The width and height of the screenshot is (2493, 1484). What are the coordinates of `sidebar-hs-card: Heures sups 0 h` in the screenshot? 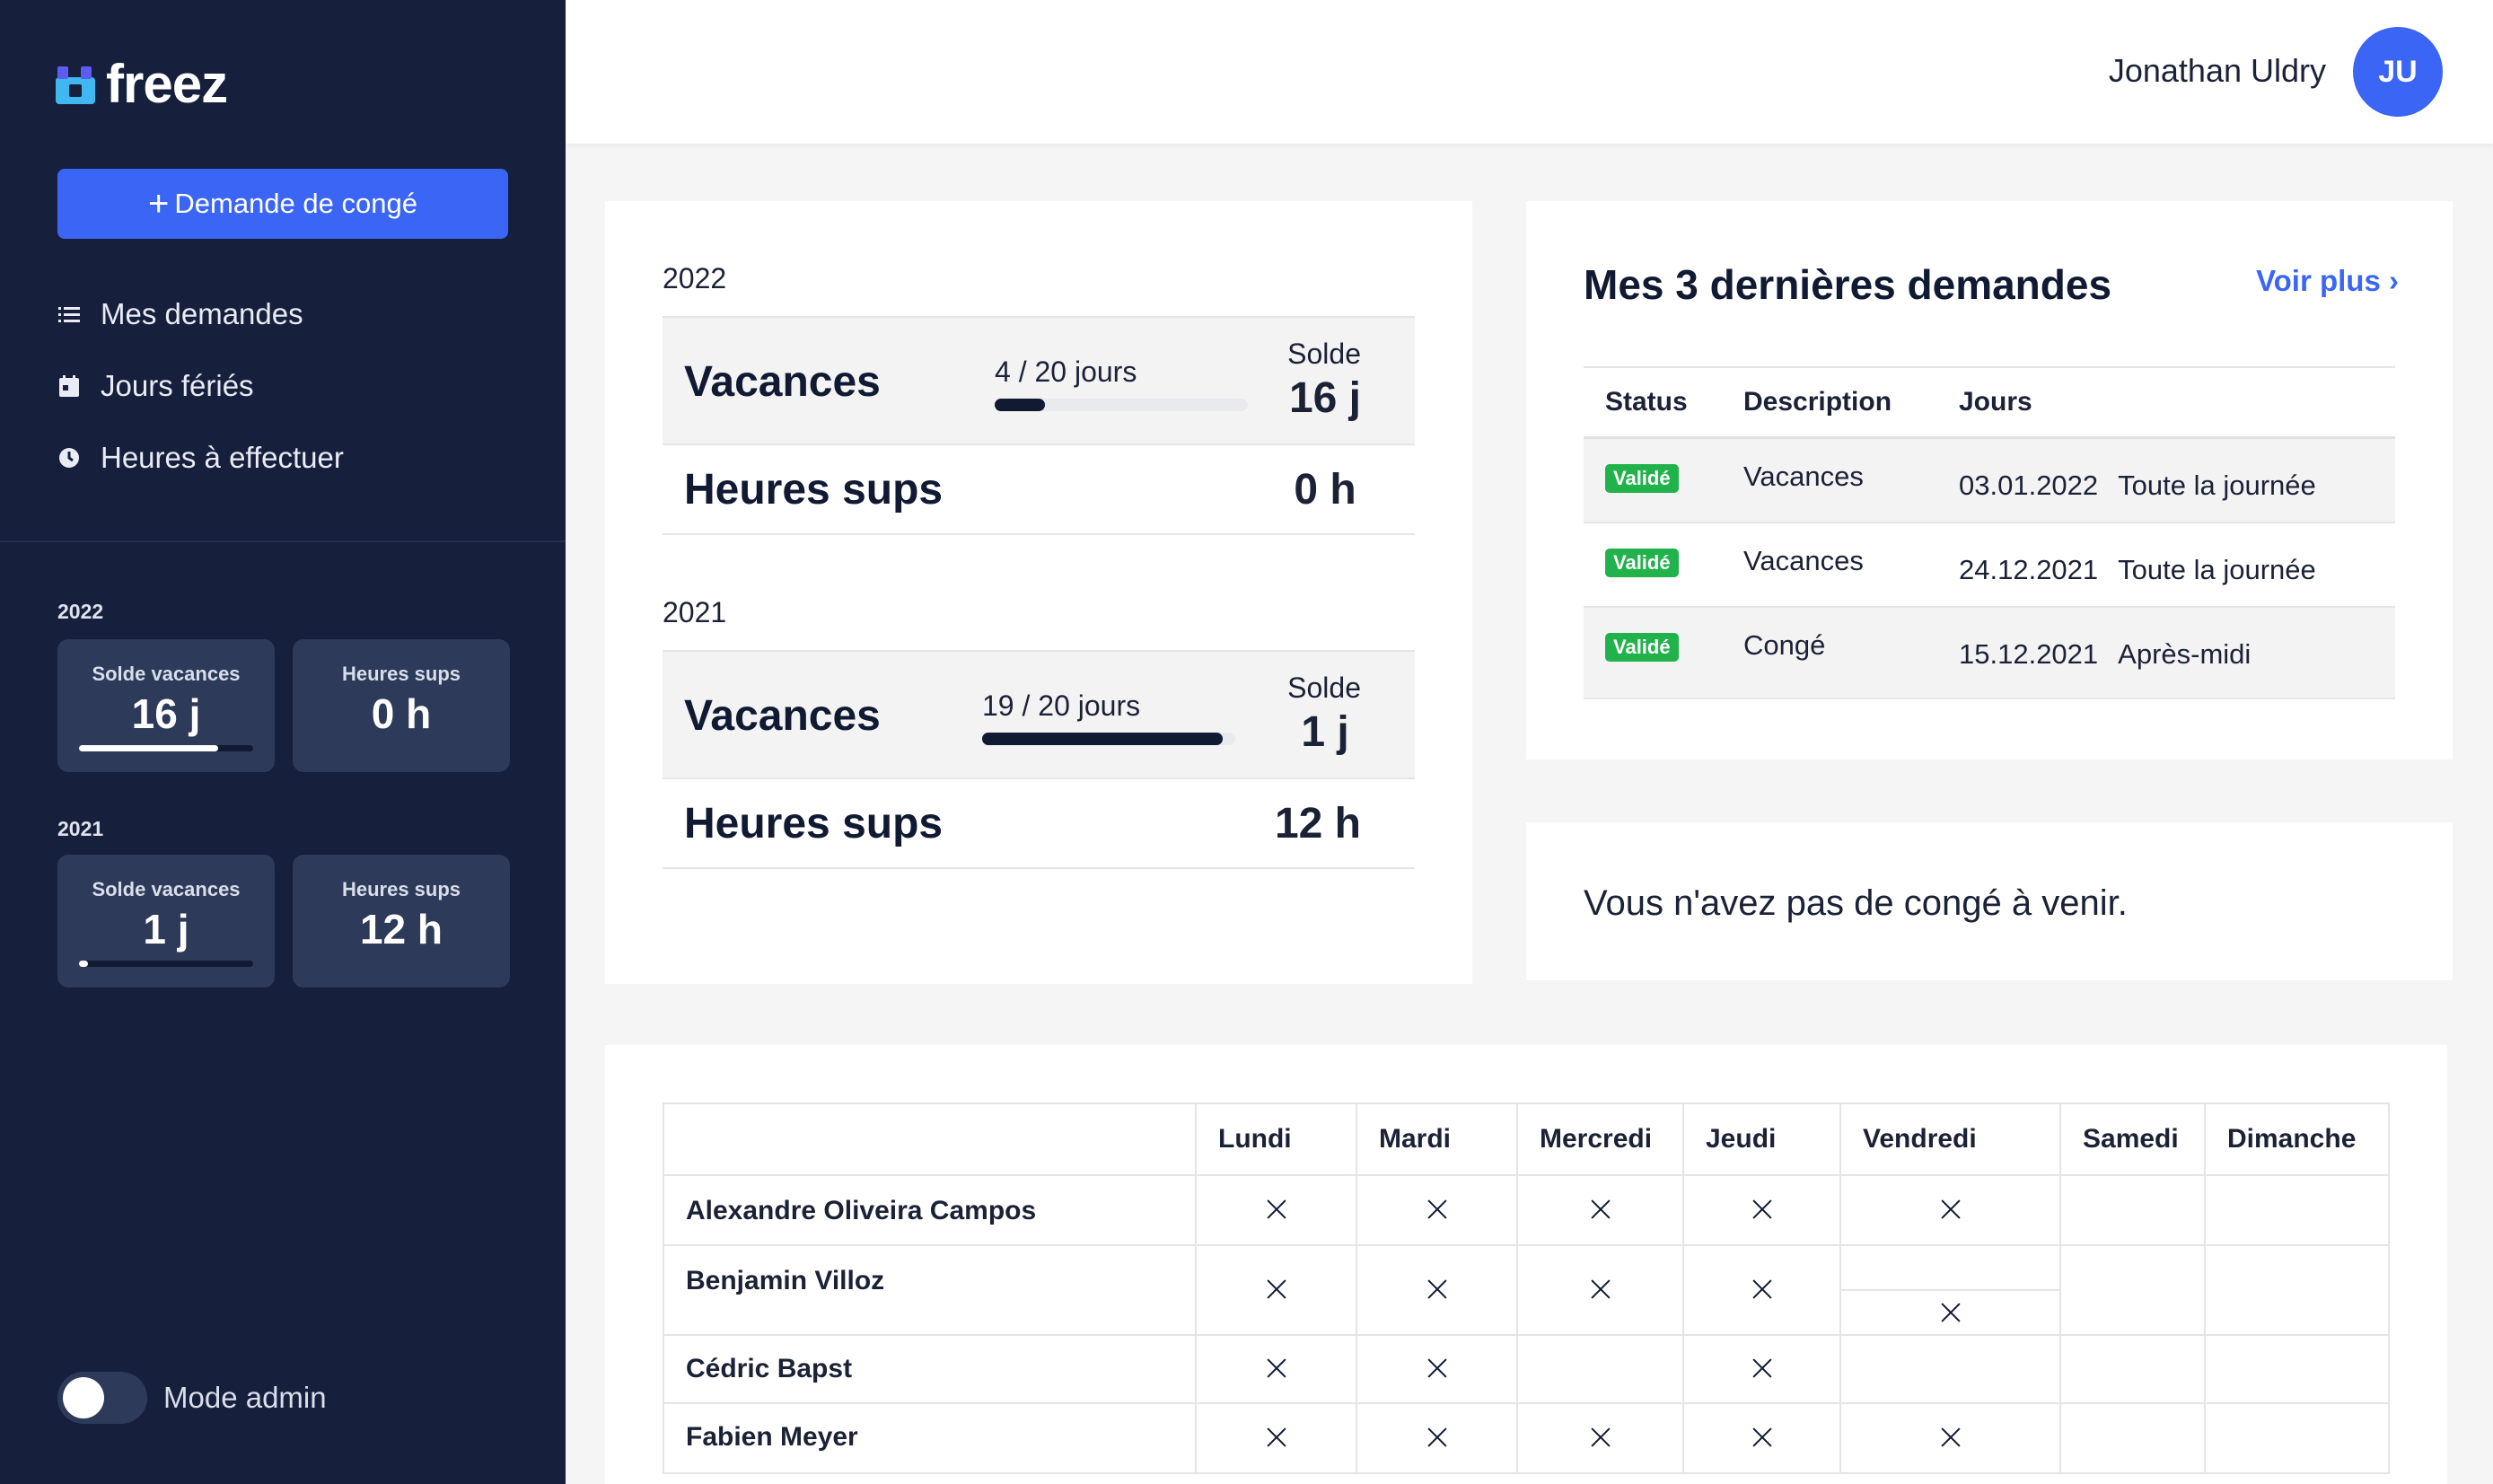 It's located at (401, 705).